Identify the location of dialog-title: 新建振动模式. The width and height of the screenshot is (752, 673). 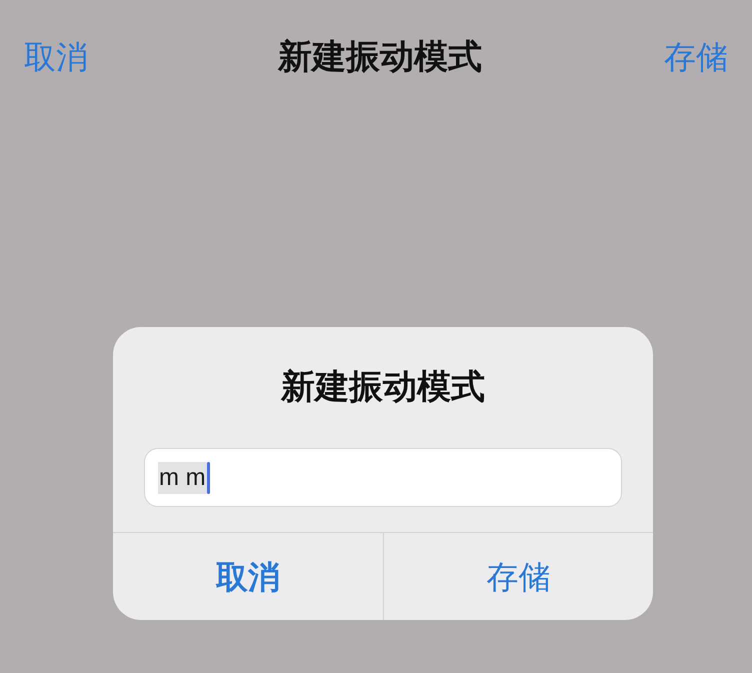
(383, 387).